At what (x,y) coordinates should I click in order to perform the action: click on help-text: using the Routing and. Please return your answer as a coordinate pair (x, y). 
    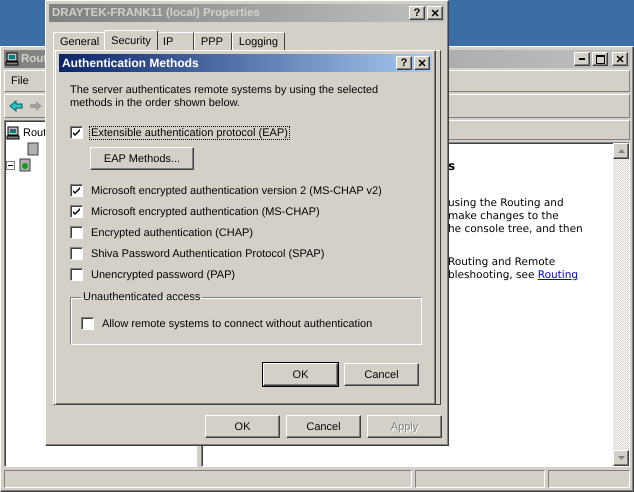
    Looking at the image, I should click on (506, 203).